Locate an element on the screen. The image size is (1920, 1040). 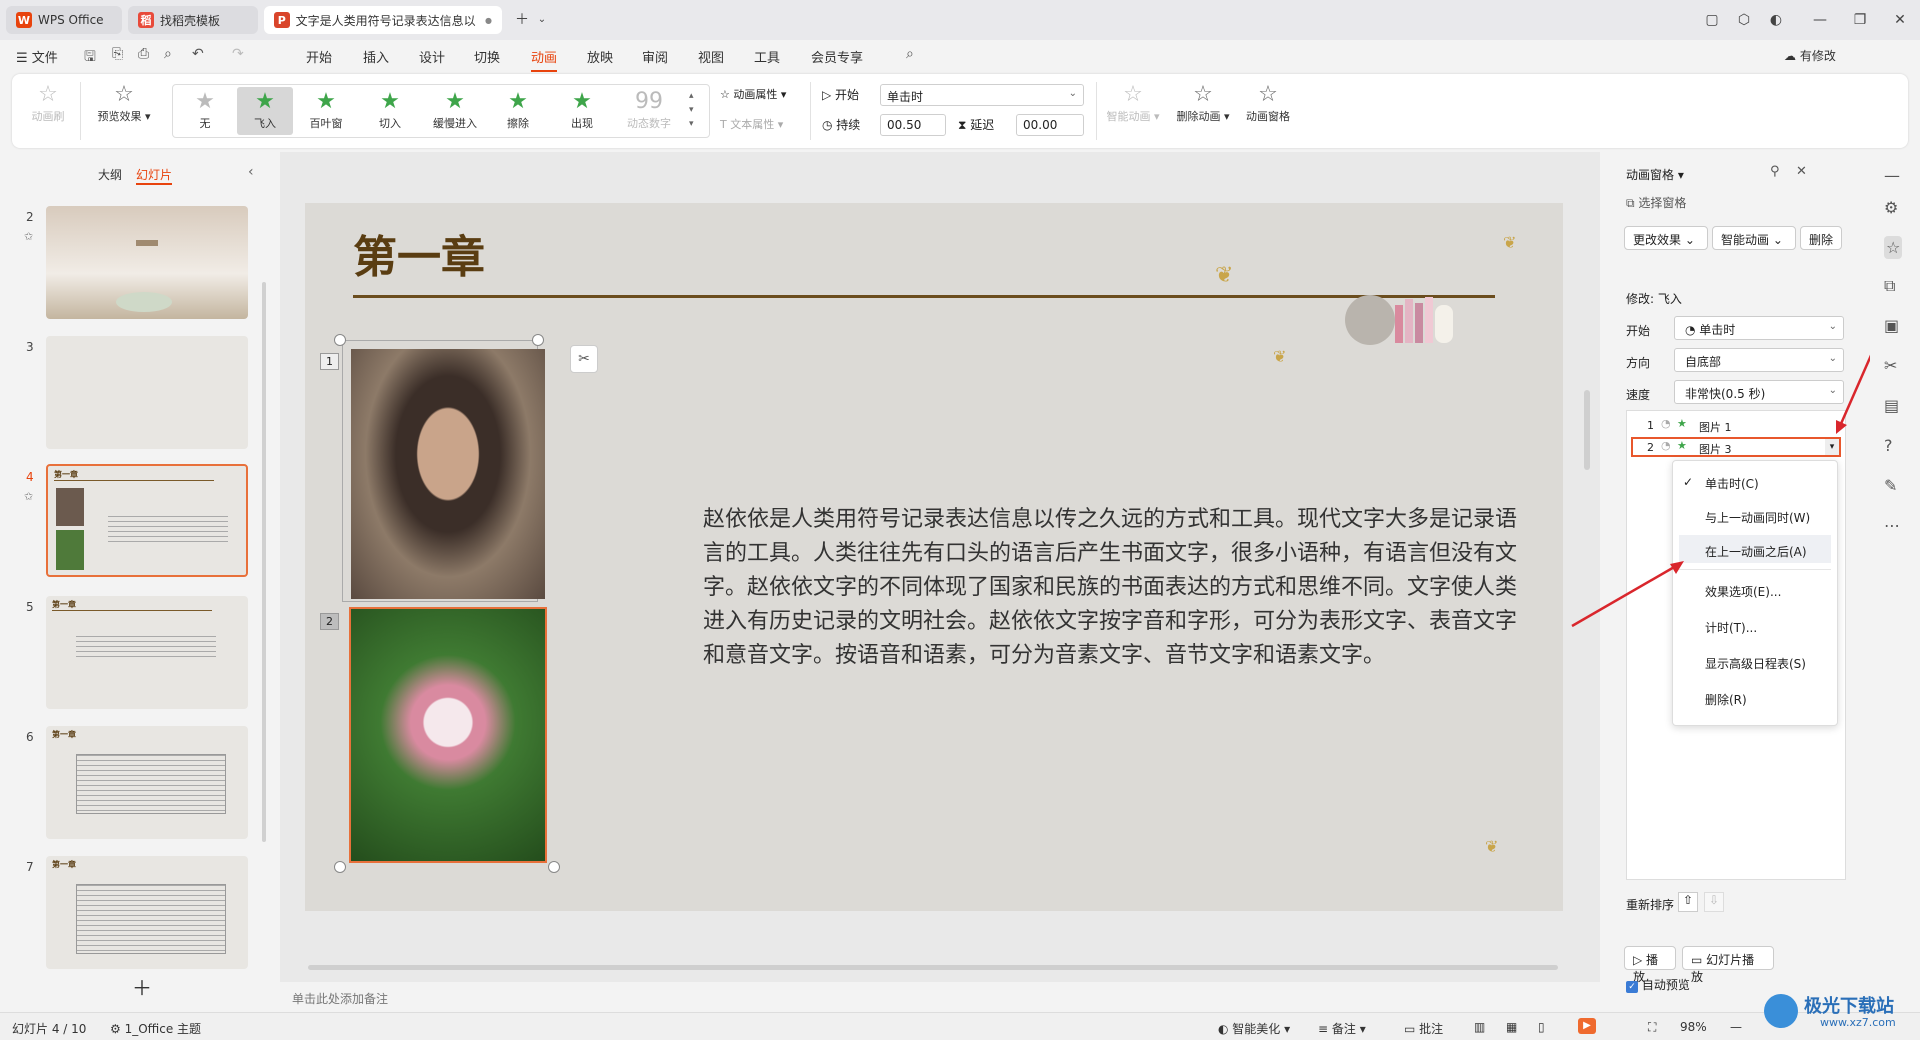
normal-view-icon: ▥ is located at coordinates (1479, 1027).